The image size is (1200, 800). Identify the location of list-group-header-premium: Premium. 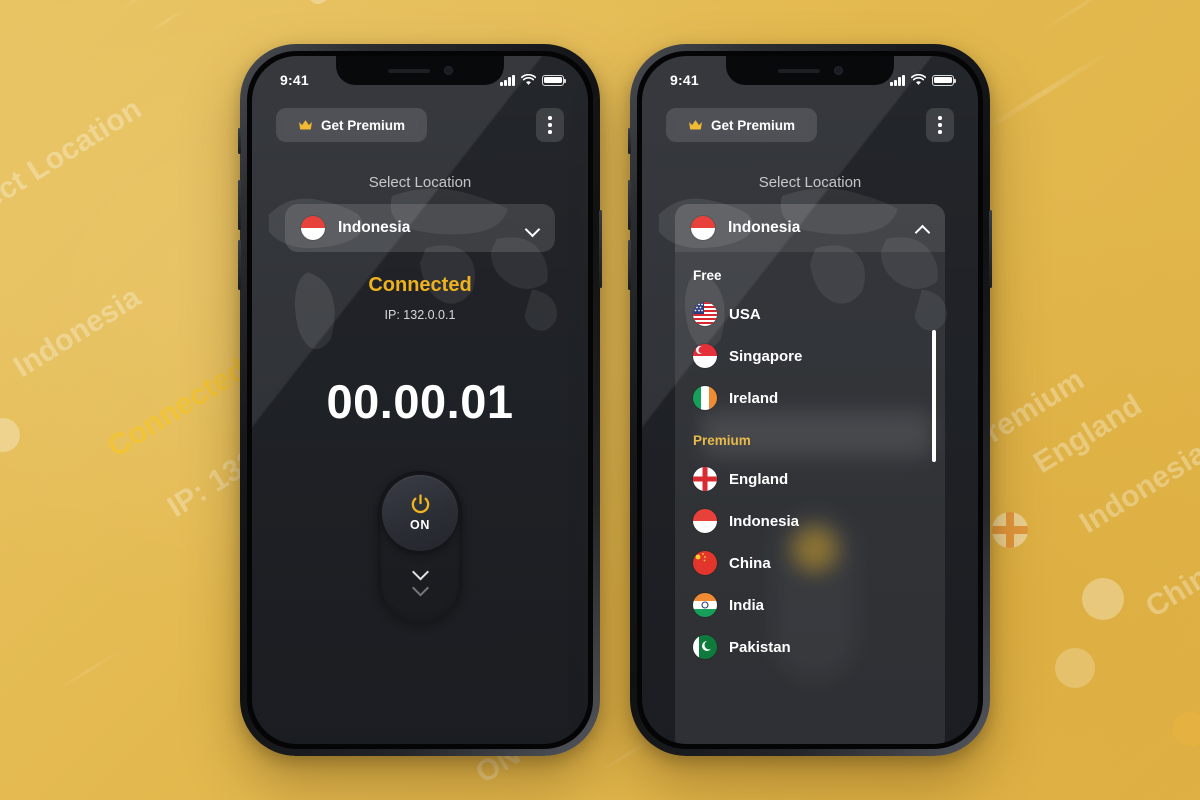
(722, 440).